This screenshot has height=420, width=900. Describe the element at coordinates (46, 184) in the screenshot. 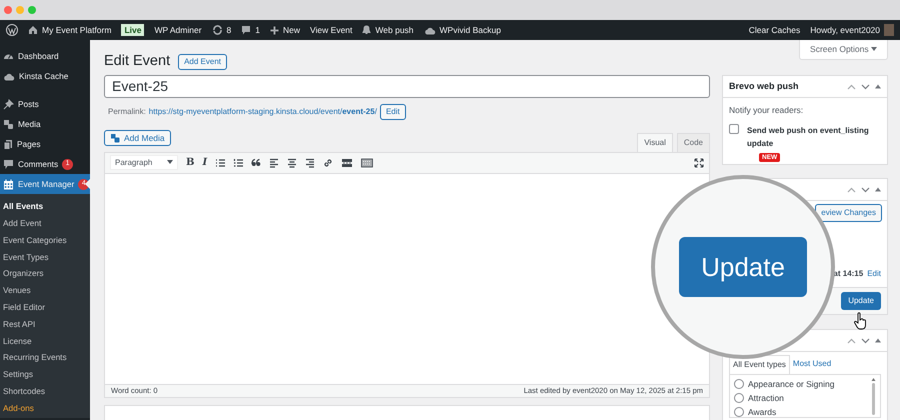

I see `menu-label: Event Manager` at that location.